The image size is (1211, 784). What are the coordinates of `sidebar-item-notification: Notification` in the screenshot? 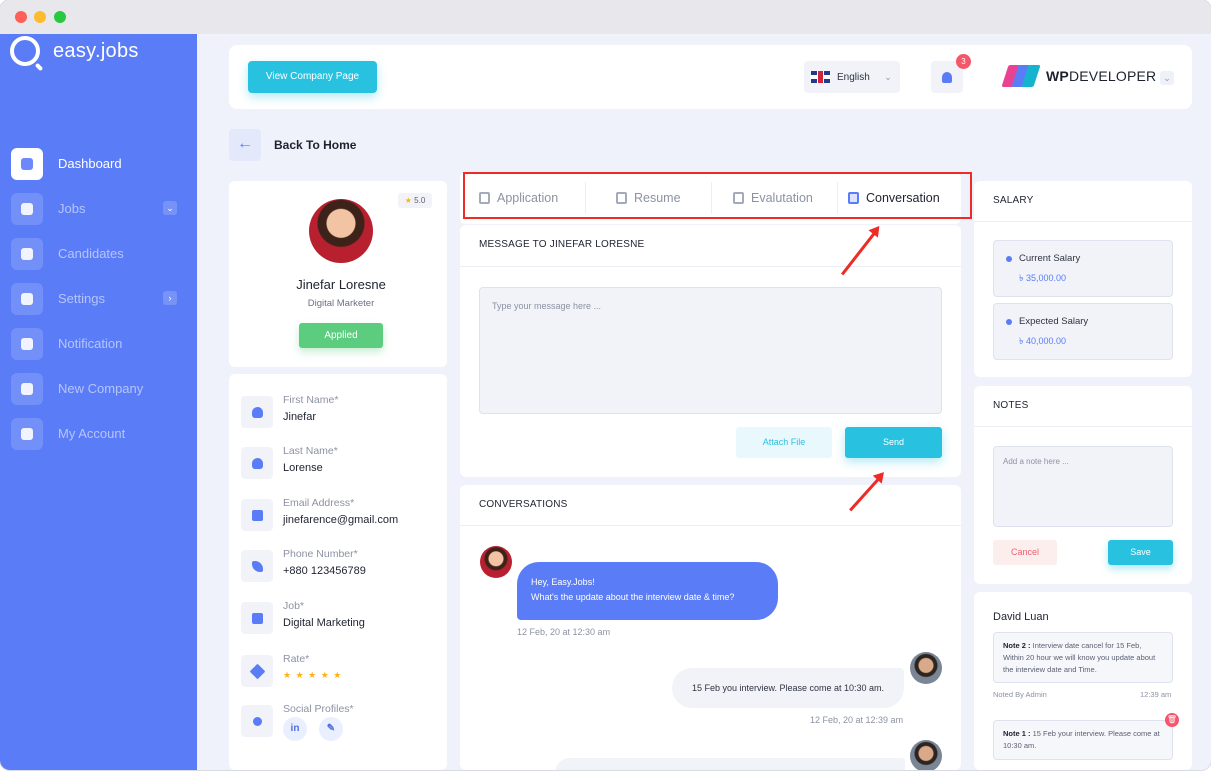 It's located at (98, 343).